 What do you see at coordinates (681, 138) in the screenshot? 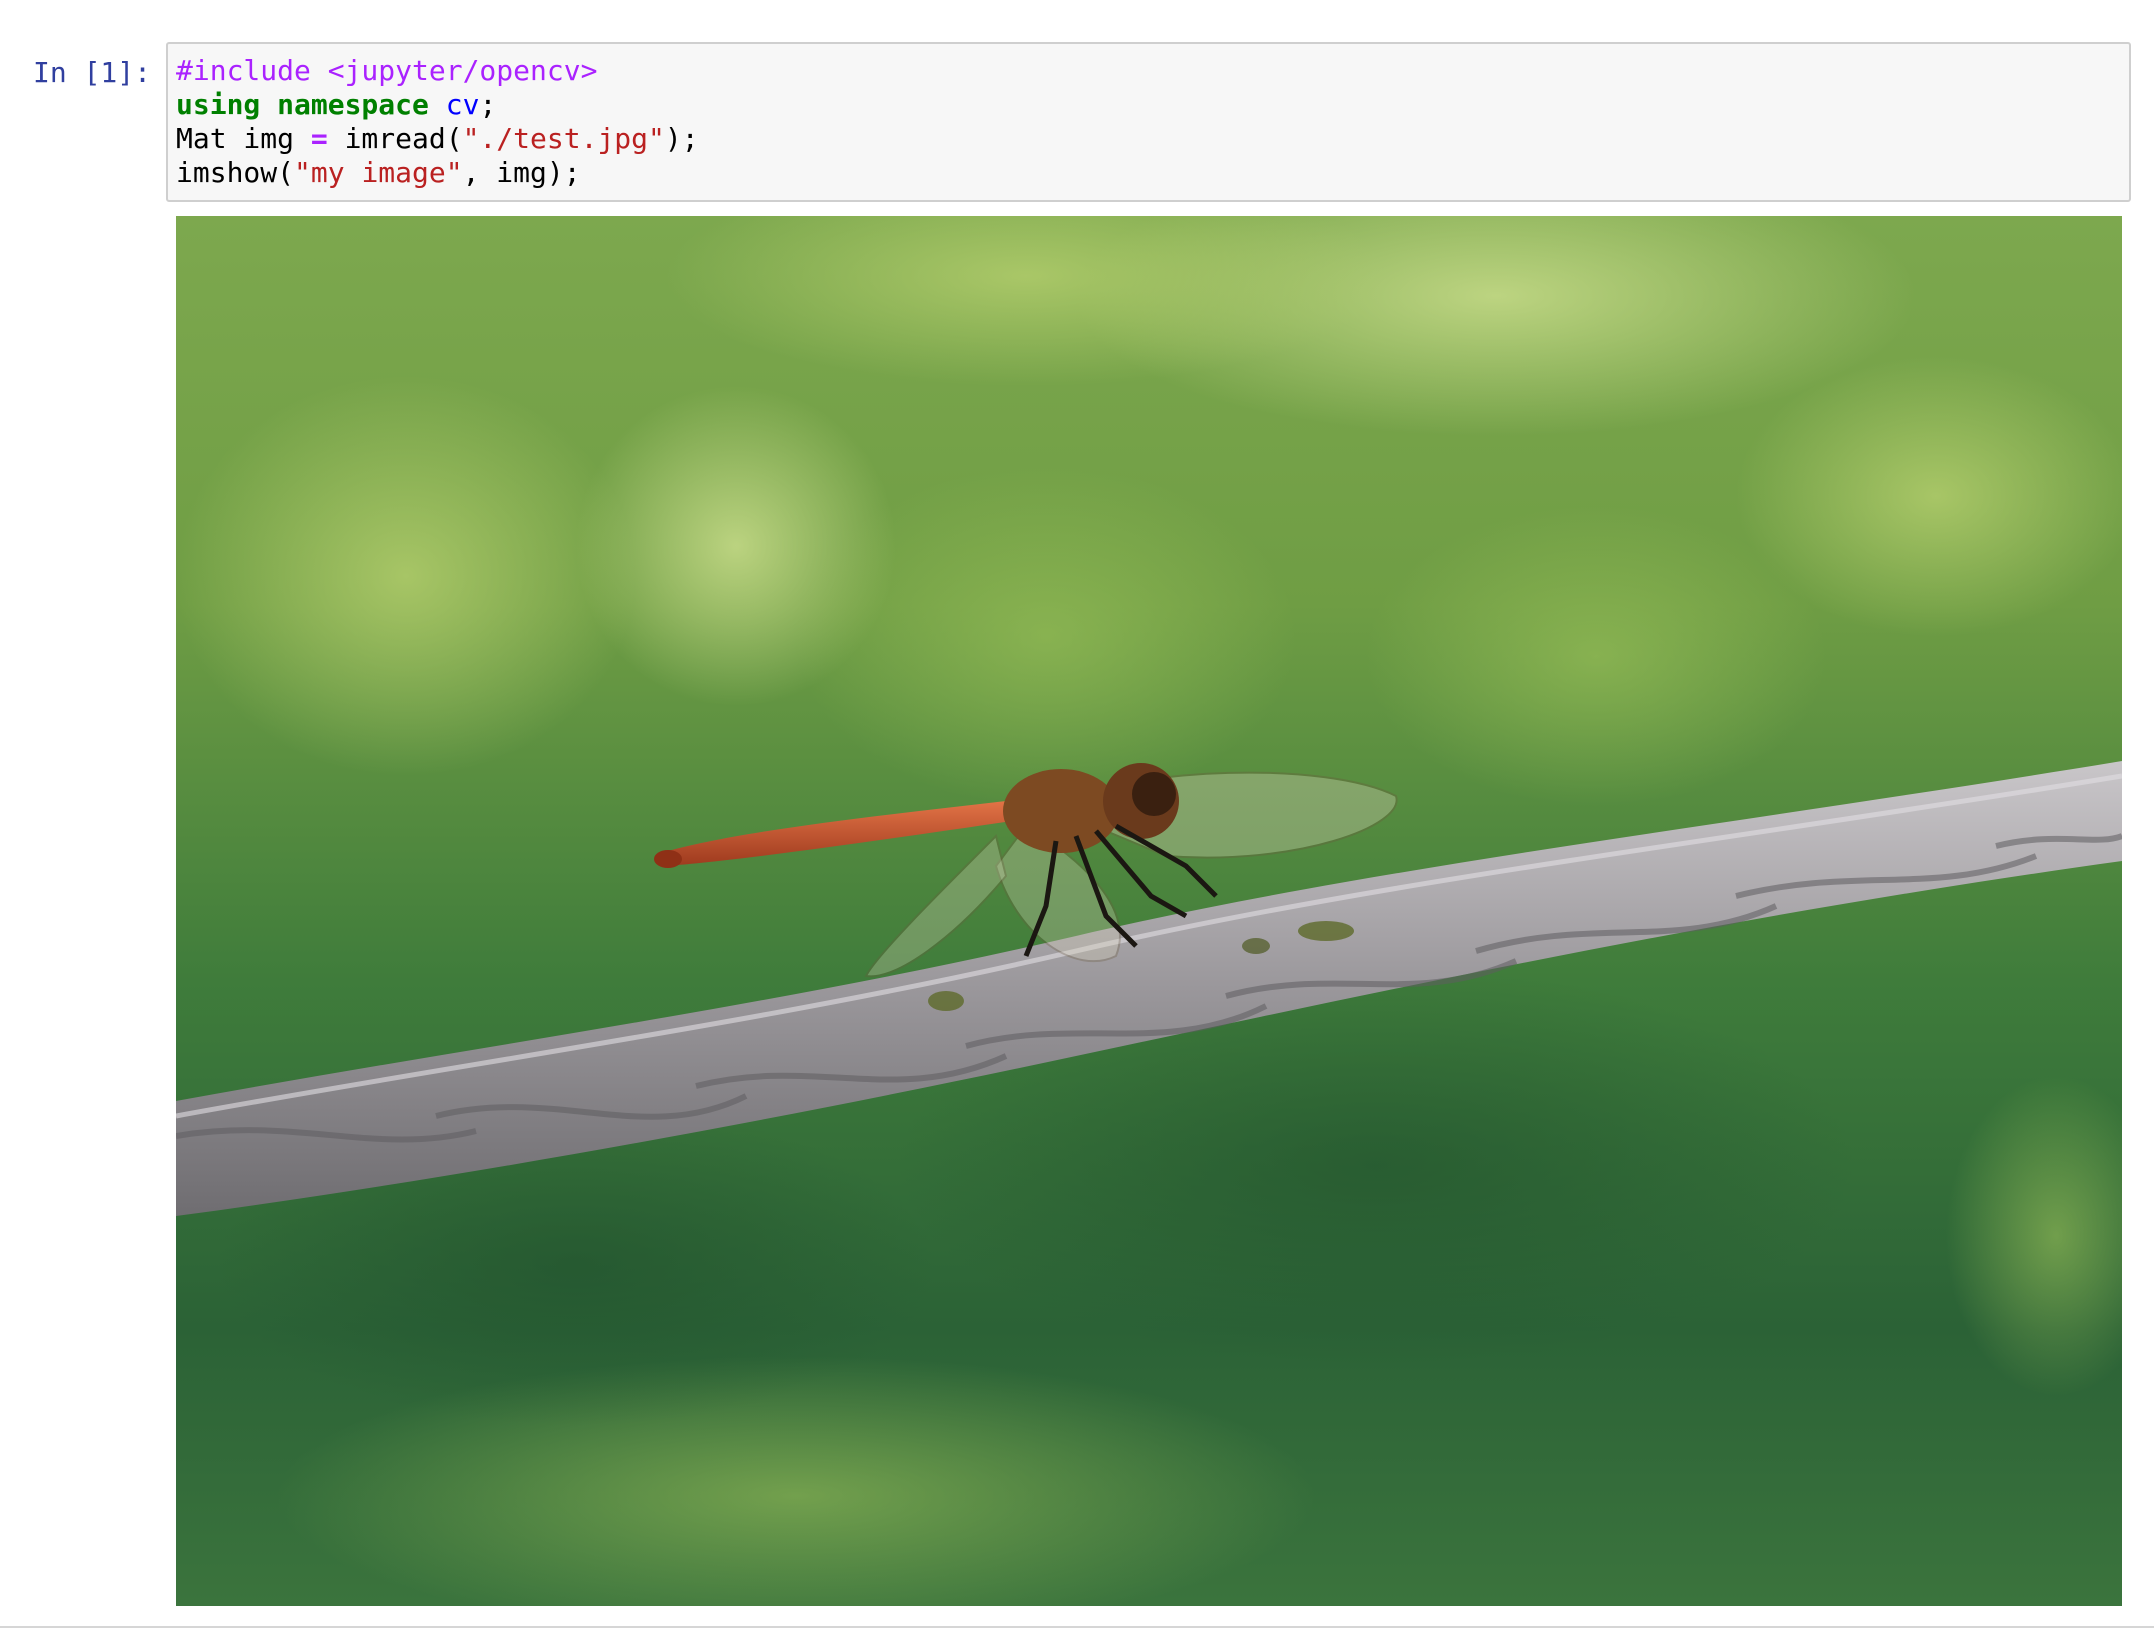
I see `code-token: );` at bounding box center [681, 138].